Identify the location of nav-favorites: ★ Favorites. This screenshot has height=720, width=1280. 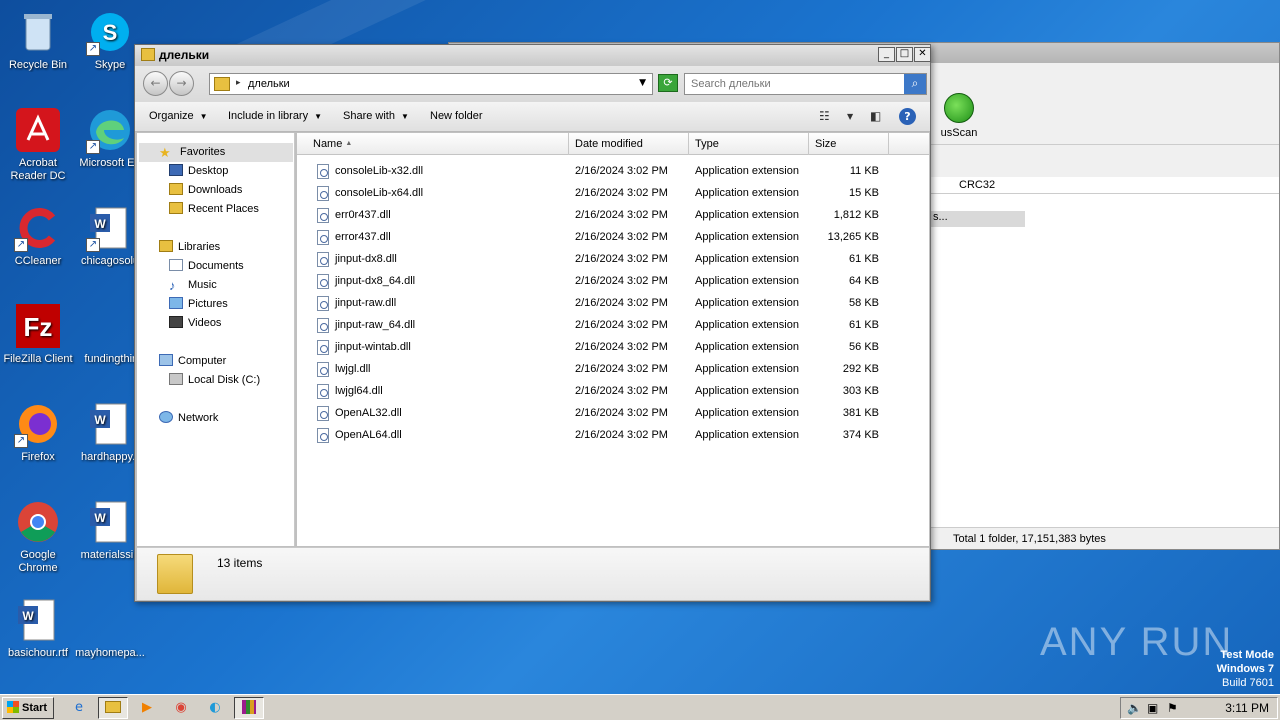
(192, 152).